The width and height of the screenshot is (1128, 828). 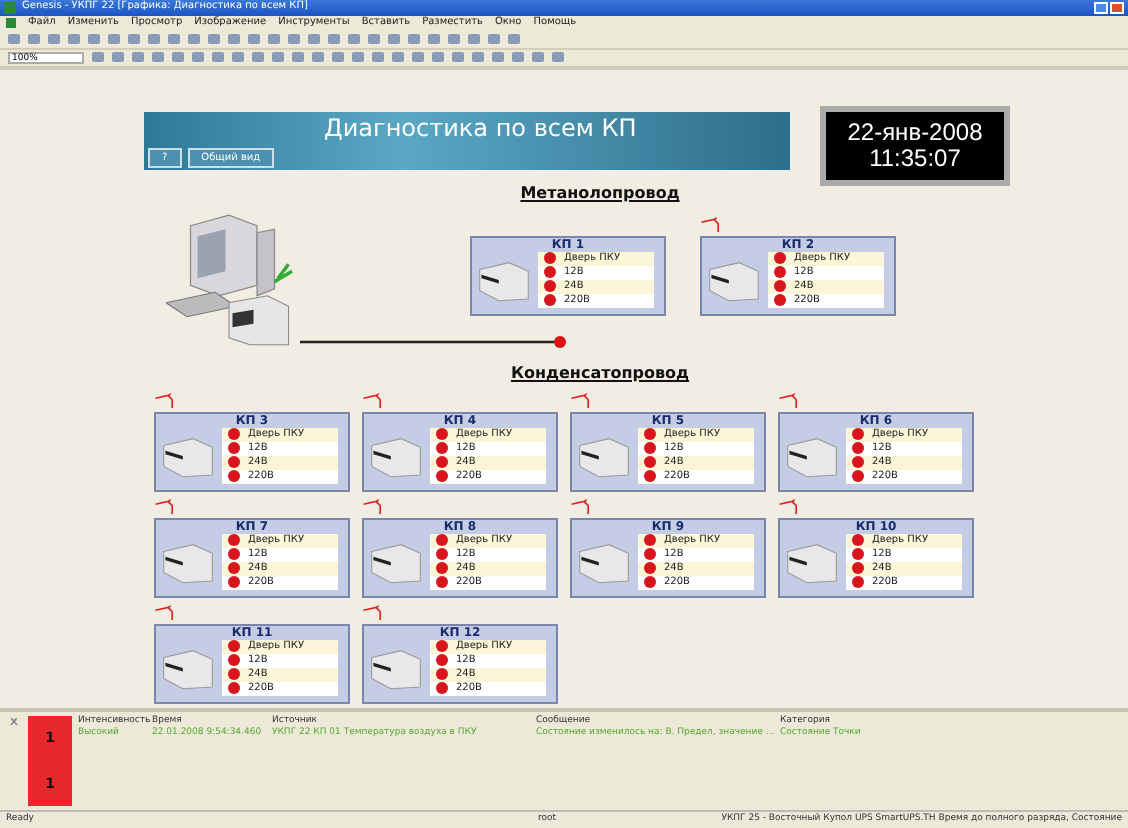 What do you see at coordinates (600, 373) in the screenshot?
I see `section-title: Конденсатопровод` at bounding box center [600, 373].